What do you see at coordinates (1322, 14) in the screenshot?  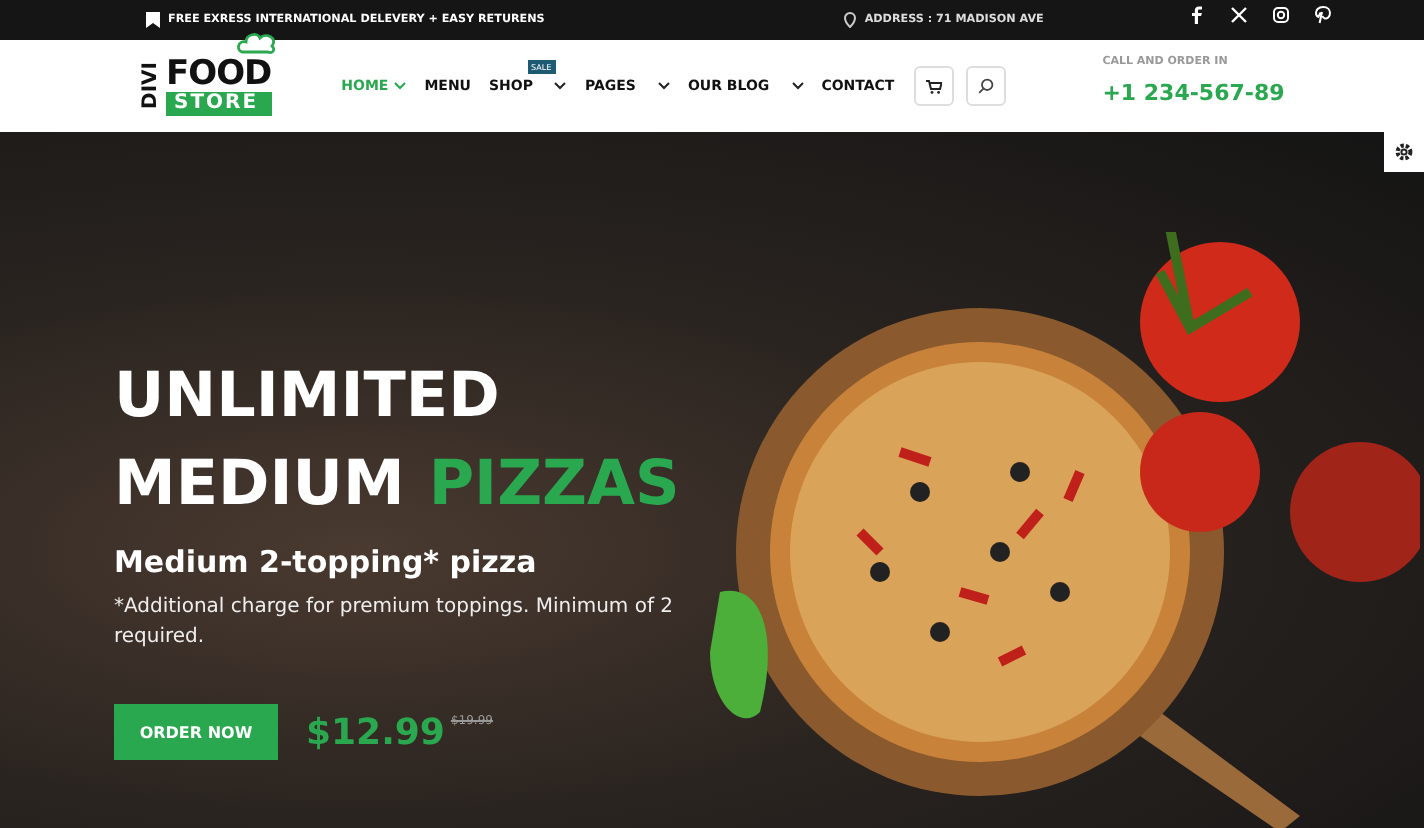 I see `pinterest-icon` at bounding box center [1322, 14].